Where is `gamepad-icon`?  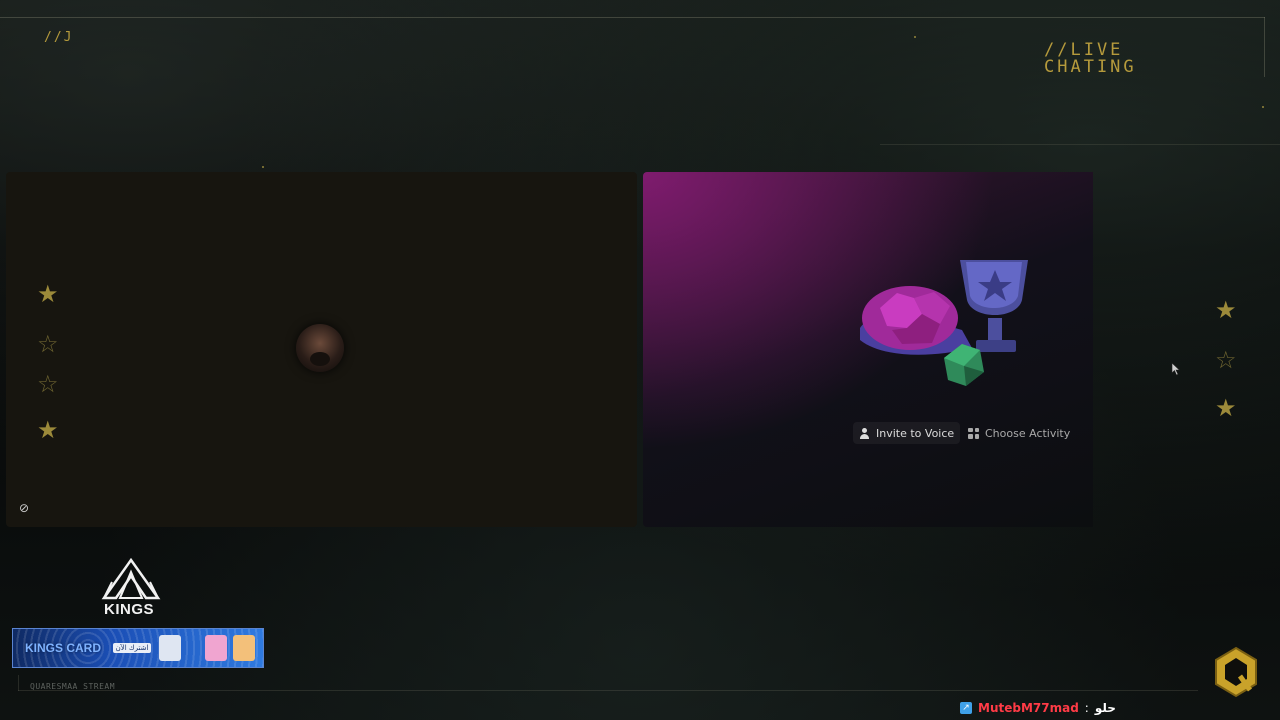
gamepad-icon is located at coordinates (170, 648).